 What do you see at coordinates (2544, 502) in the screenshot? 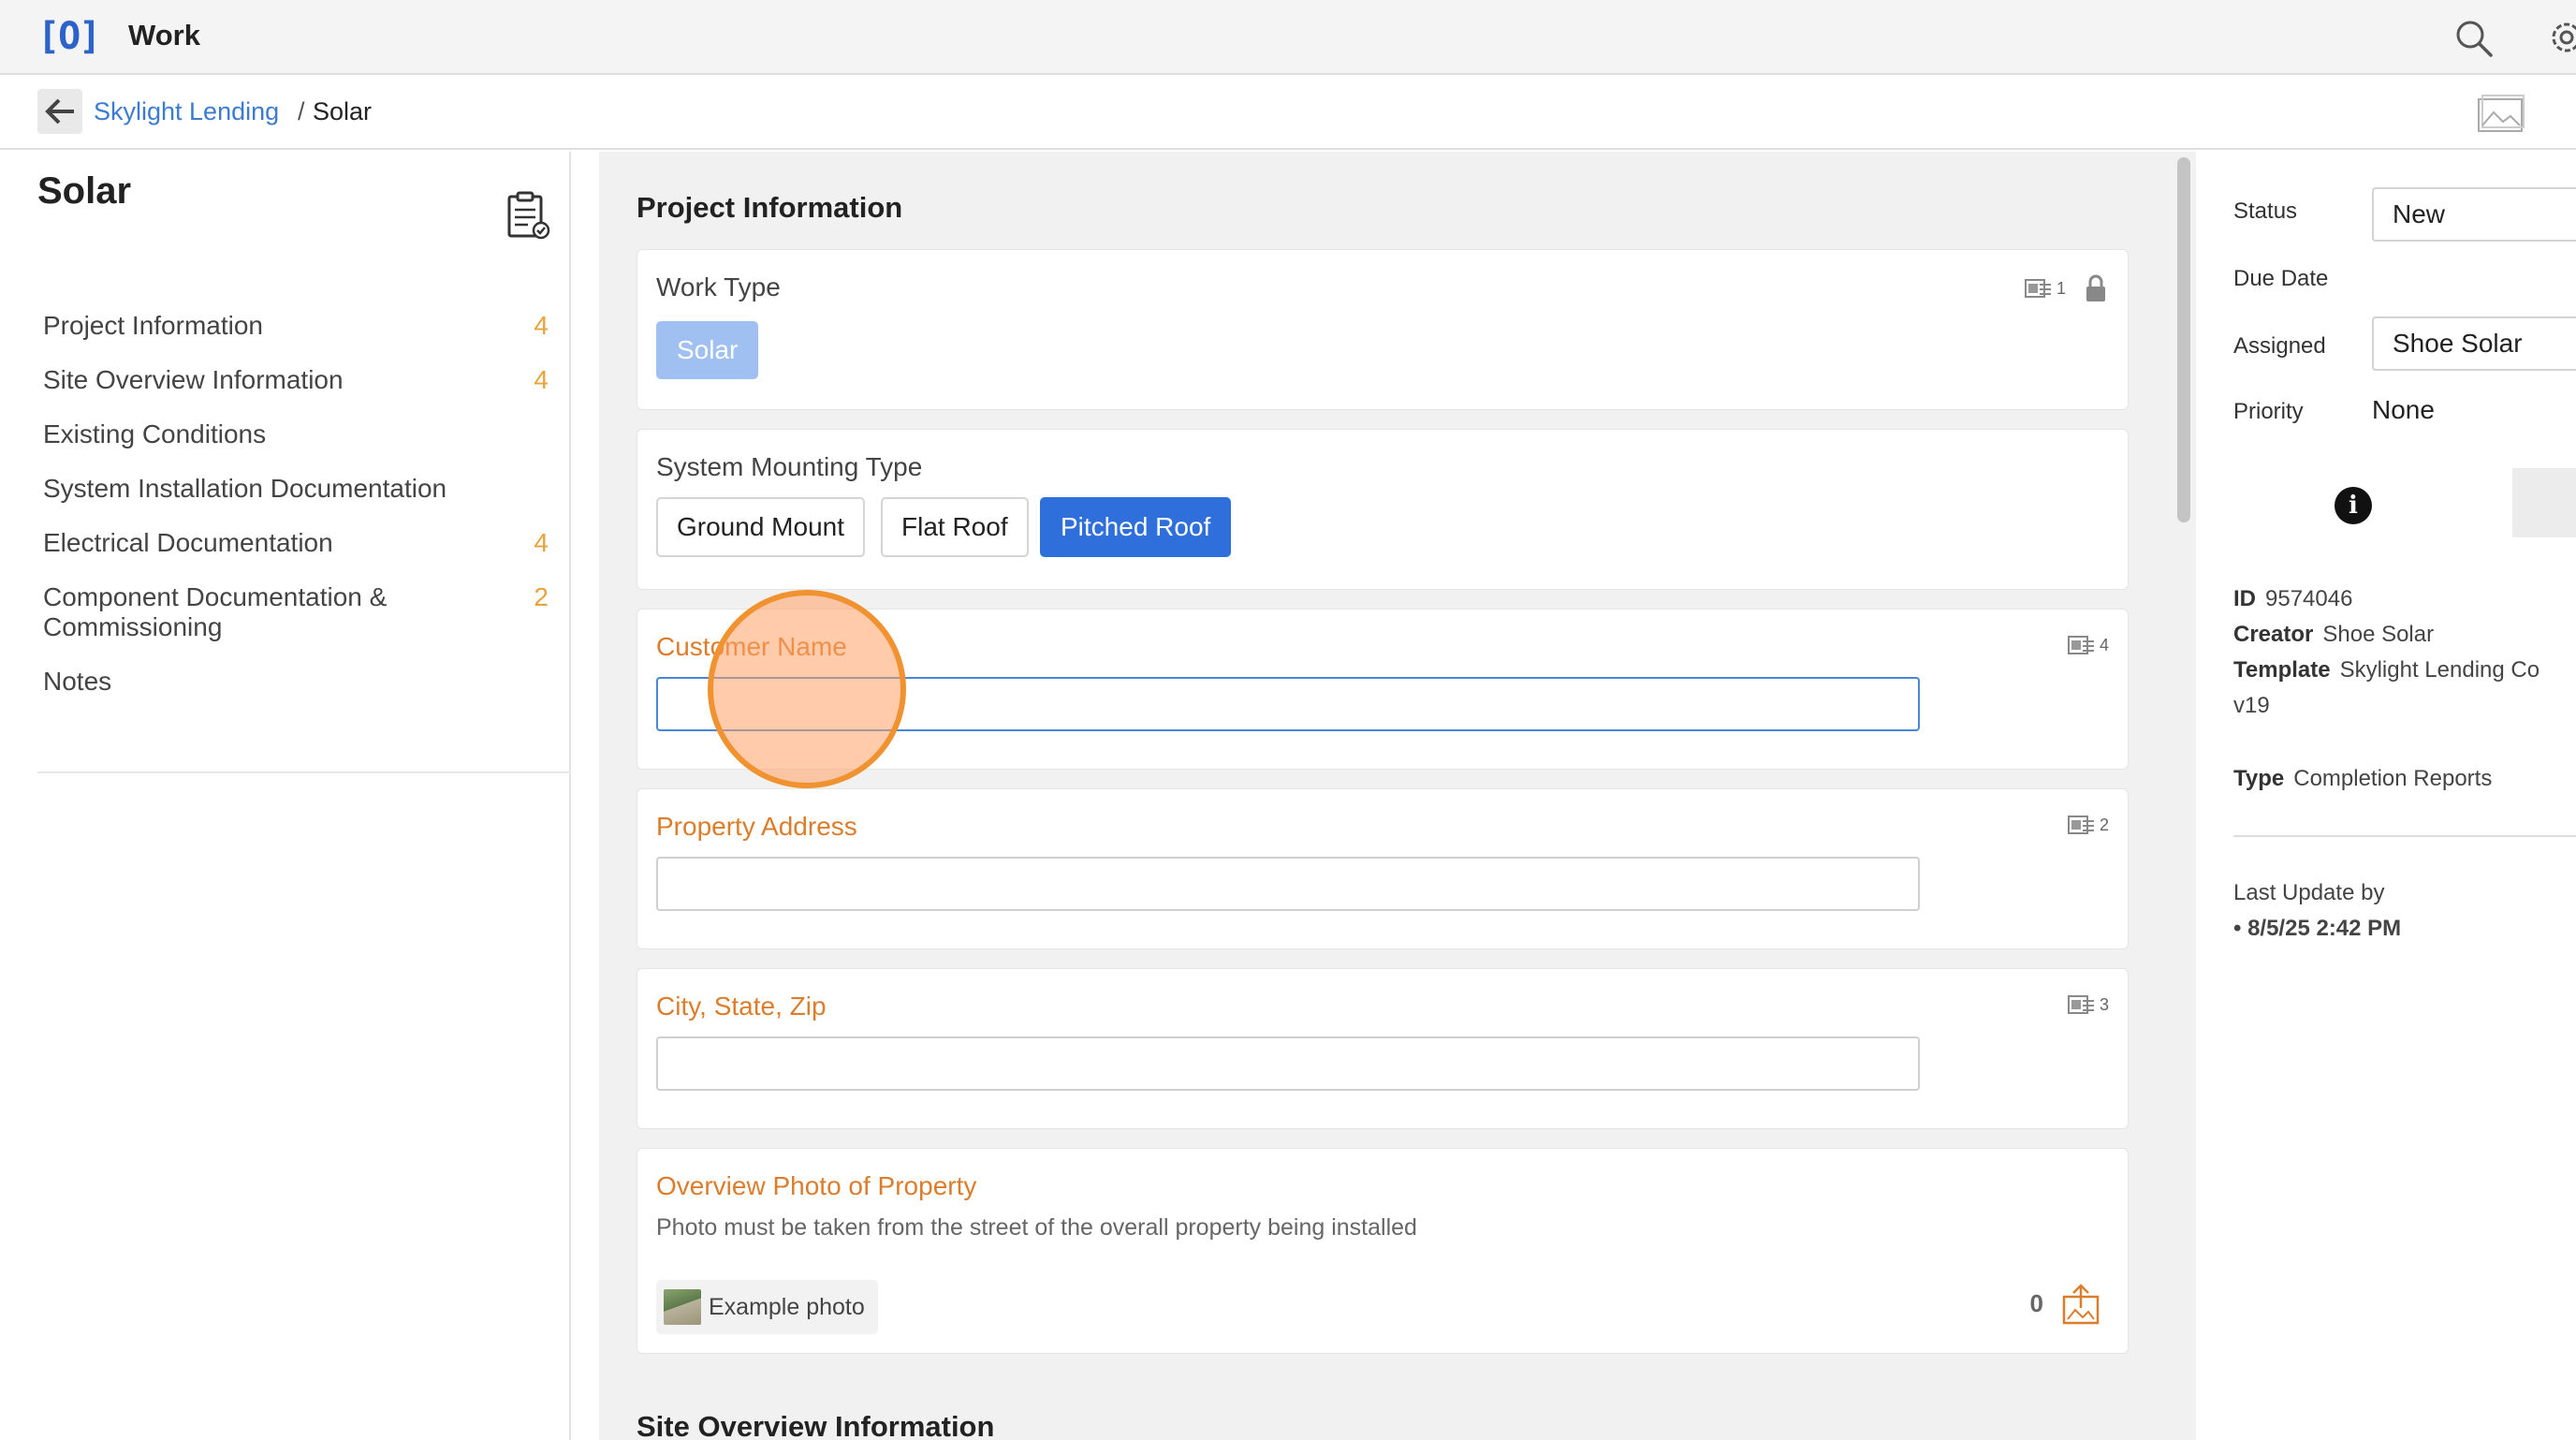
I see `tab-secondary` at bounding box center [2544, 502].